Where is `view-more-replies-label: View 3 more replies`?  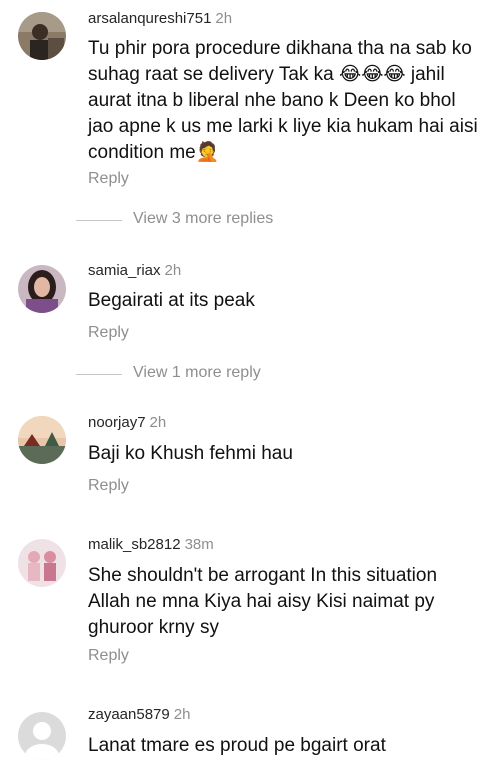 view-more-replies-label: View 3 more replies is located at coordinates (203, 219).